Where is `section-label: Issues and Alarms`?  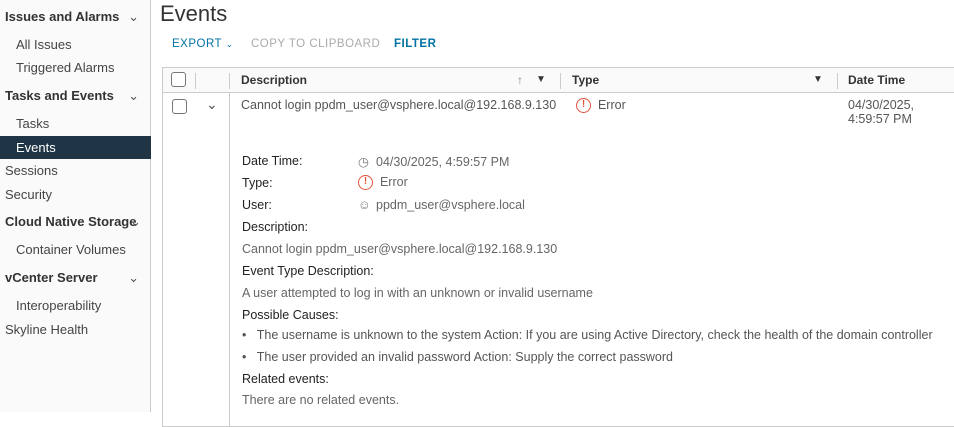
section-label: Issues and Alarms is located at coordinates (62, 16).